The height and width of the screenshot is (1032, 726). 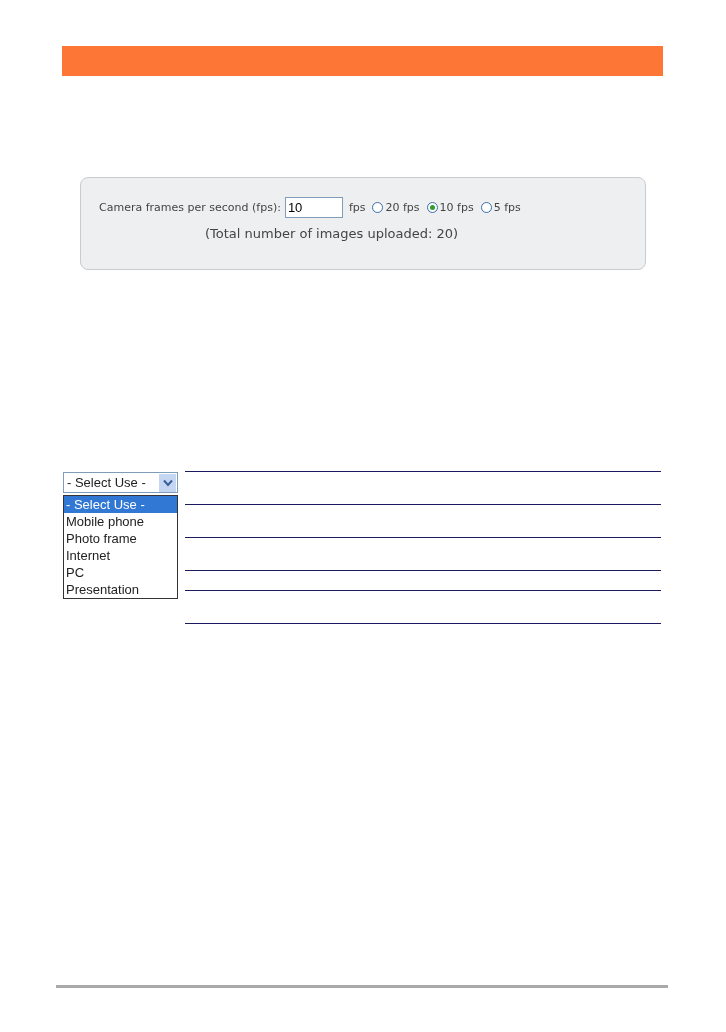 What do you see at coordinates (332, 233) in the screenshot?
I see `upload-count-note: (Total number of images uploaded: 20)` at bounding box center [332, 233].